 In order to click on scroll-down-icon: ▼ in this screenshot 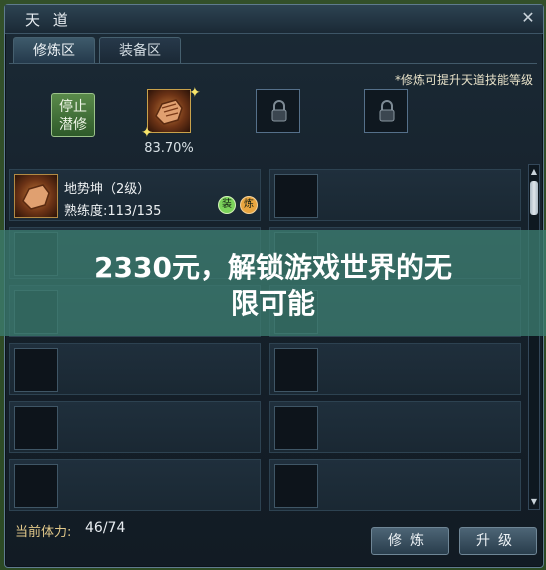, I will do `click(534, 502)`.